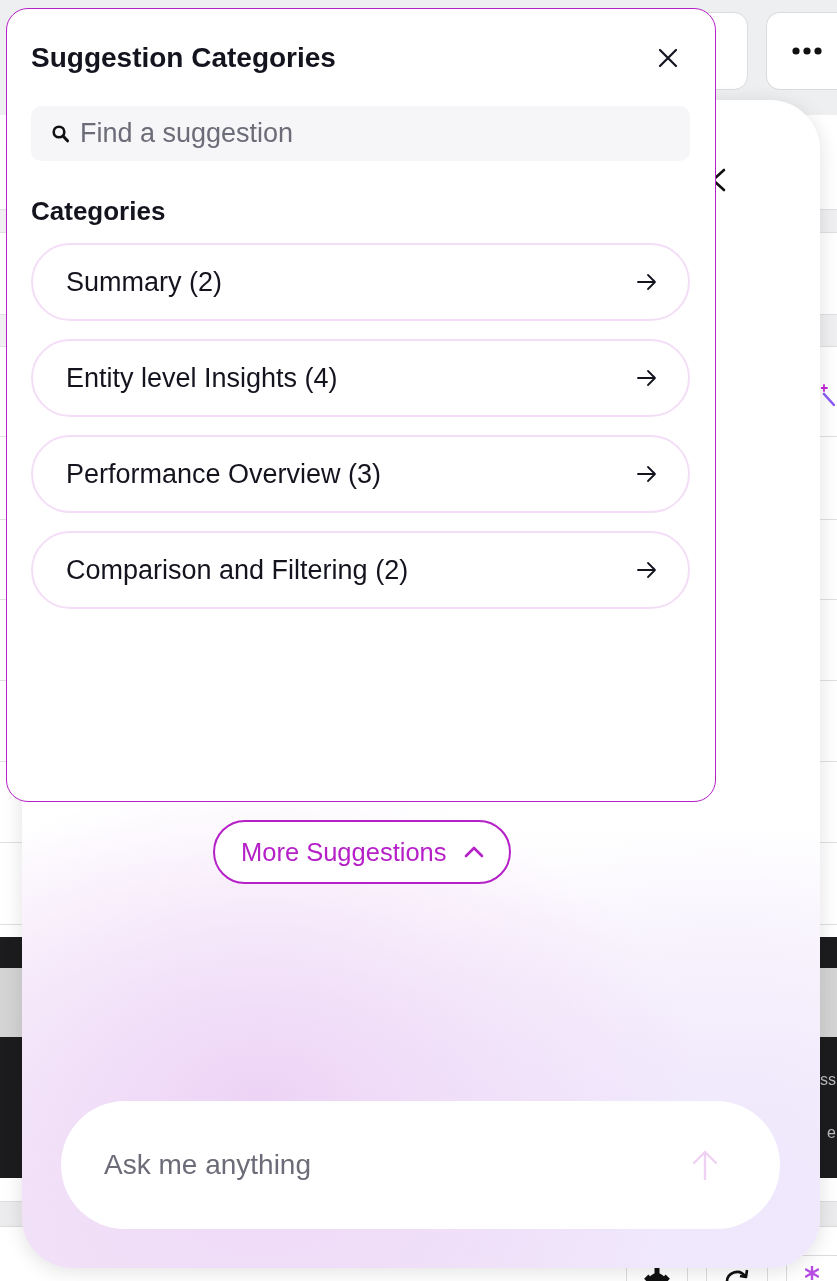 This screenshot has height=1281, width=837. Describe the element at coordinates (828, 1080) in the screenshot. I see `card-text: ss` at that location.